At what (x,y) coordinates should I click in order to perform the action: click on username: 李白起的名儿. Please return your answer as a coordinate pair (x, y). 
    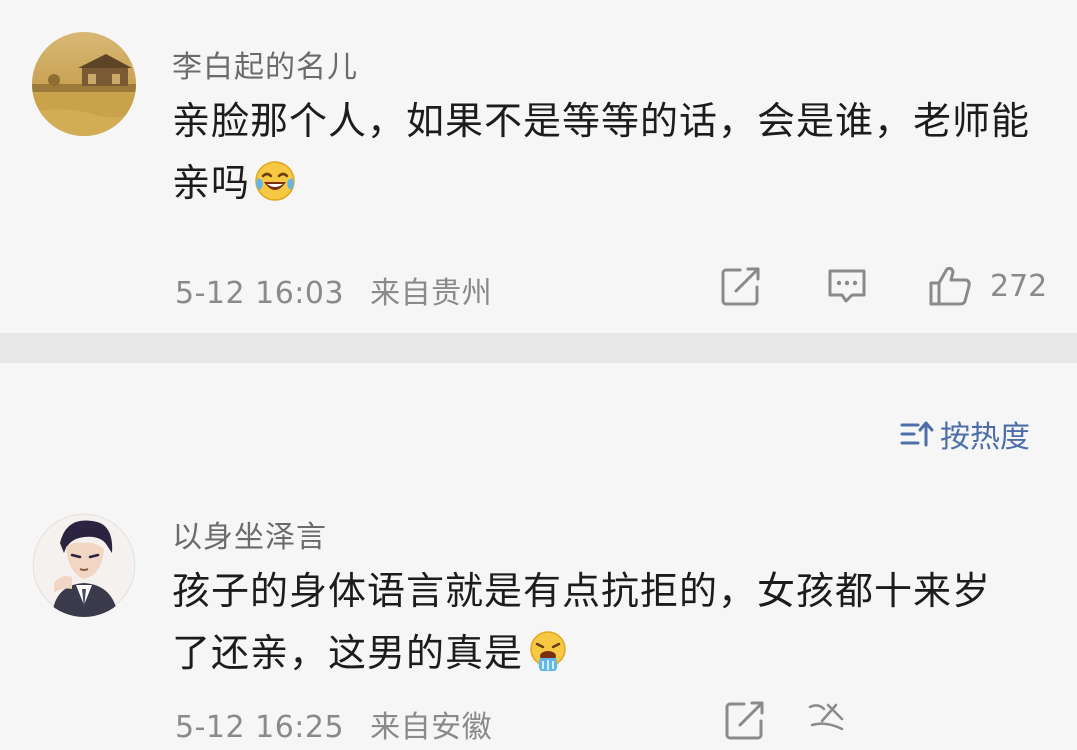
    Looking at the image, I should click on (265, 64).